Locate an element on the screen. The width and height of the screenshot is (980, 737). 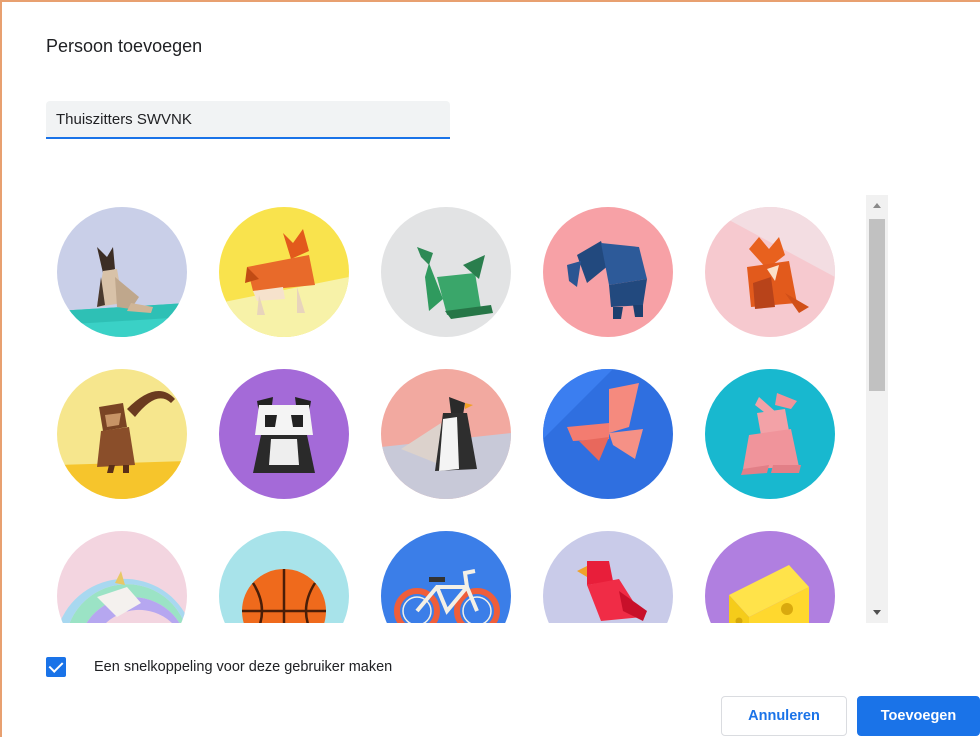
avatar-cheese is located at coordinates (770, 577).